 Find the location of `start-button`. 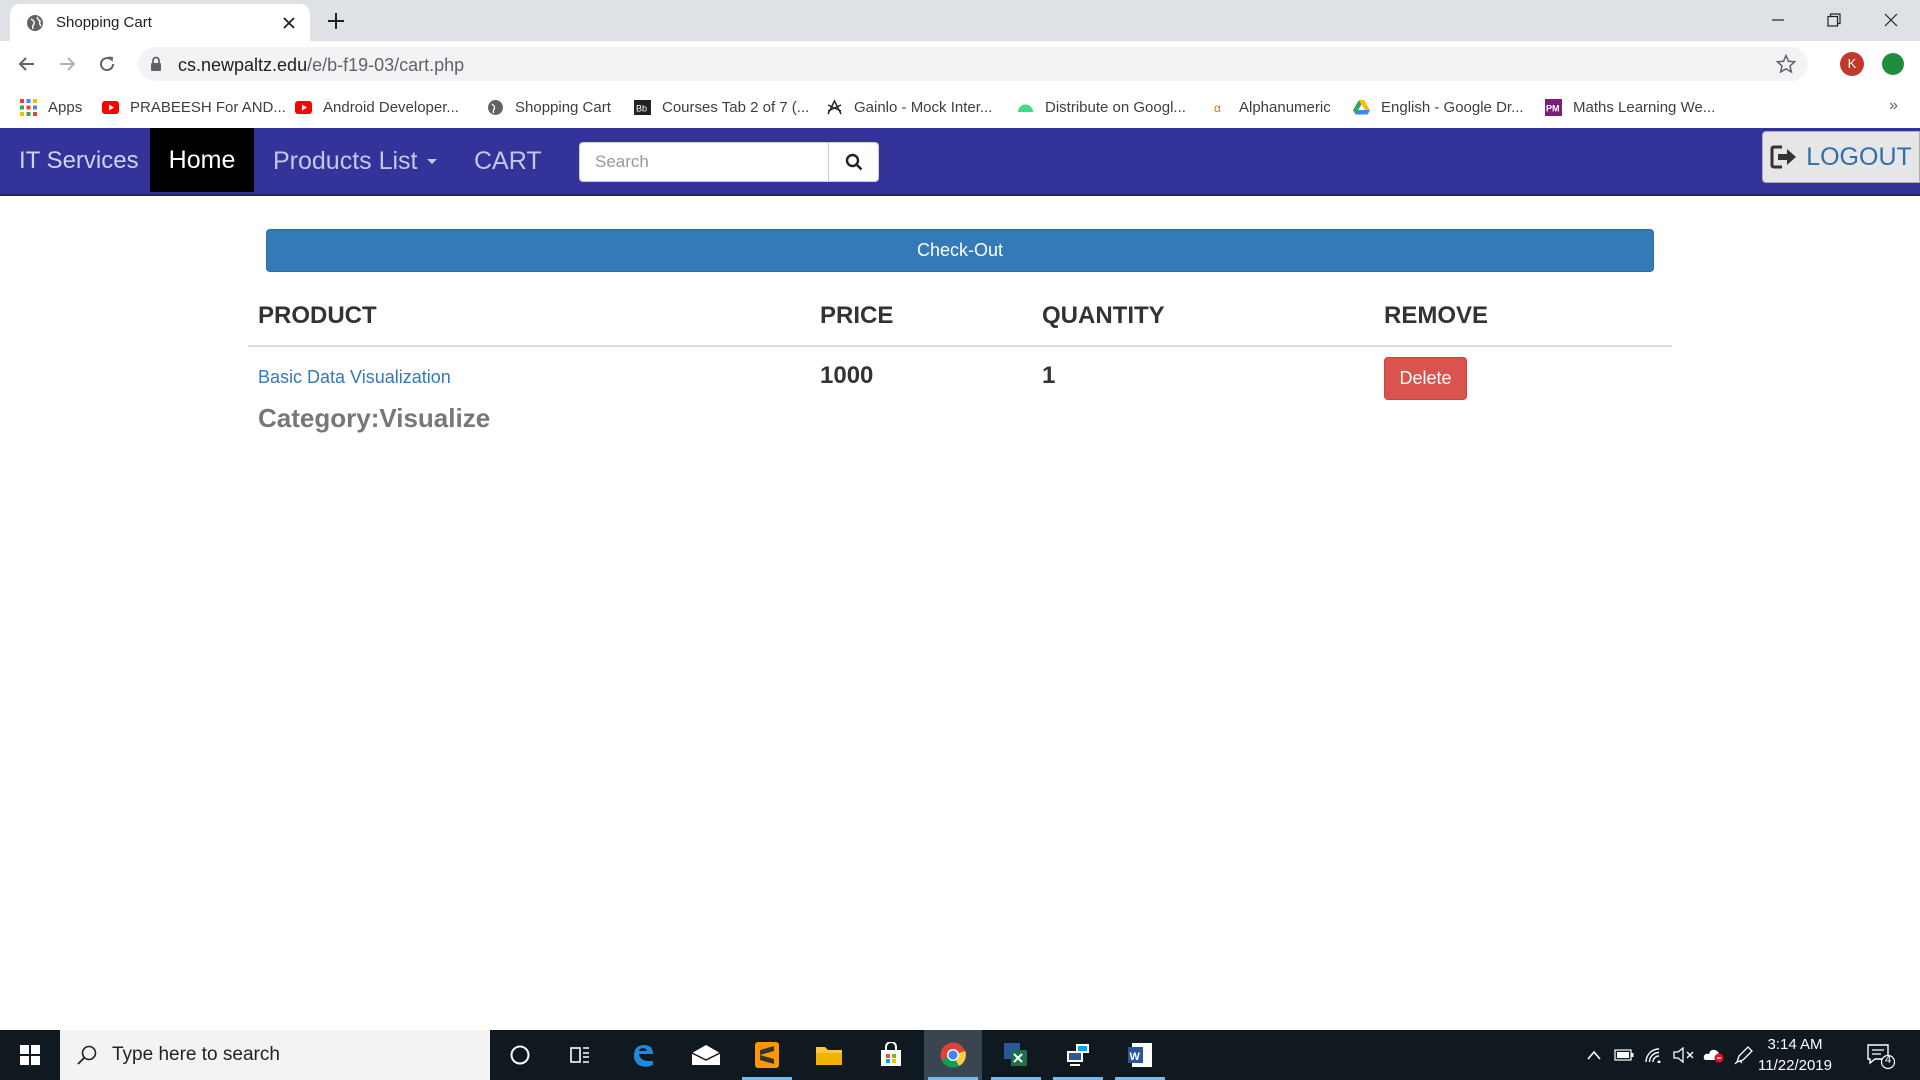

start-button is located at coordinates (30, 1055).